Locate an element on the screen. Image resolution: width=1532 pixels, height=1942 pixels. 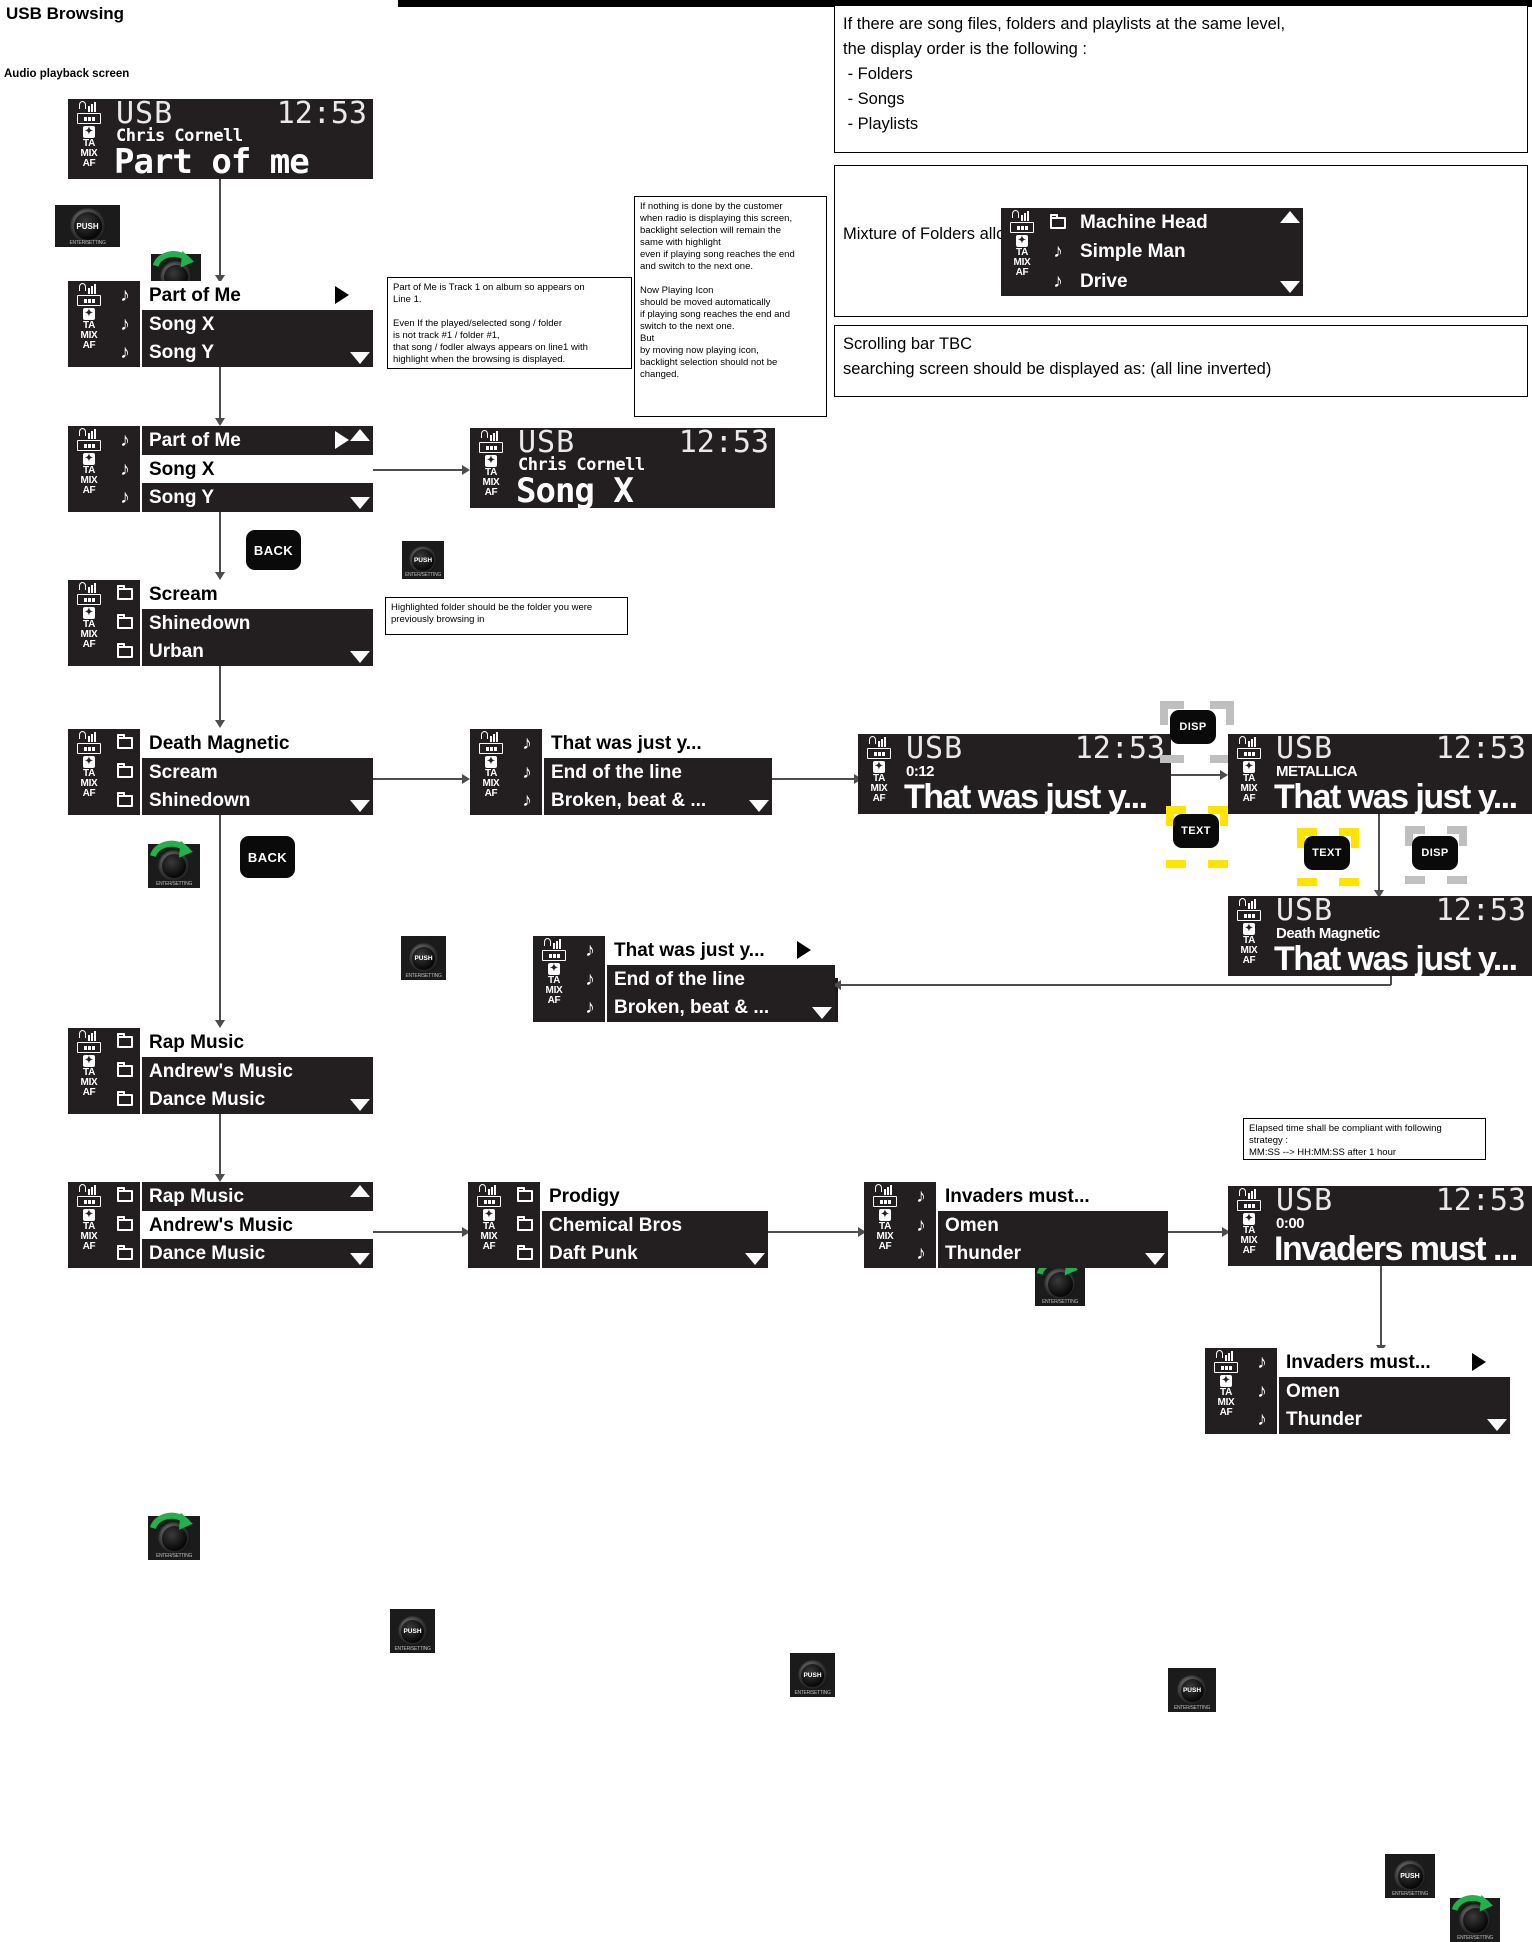
push-button-knob-3: PUSH ENTER/SETTING is located at coordinates (423, 958).